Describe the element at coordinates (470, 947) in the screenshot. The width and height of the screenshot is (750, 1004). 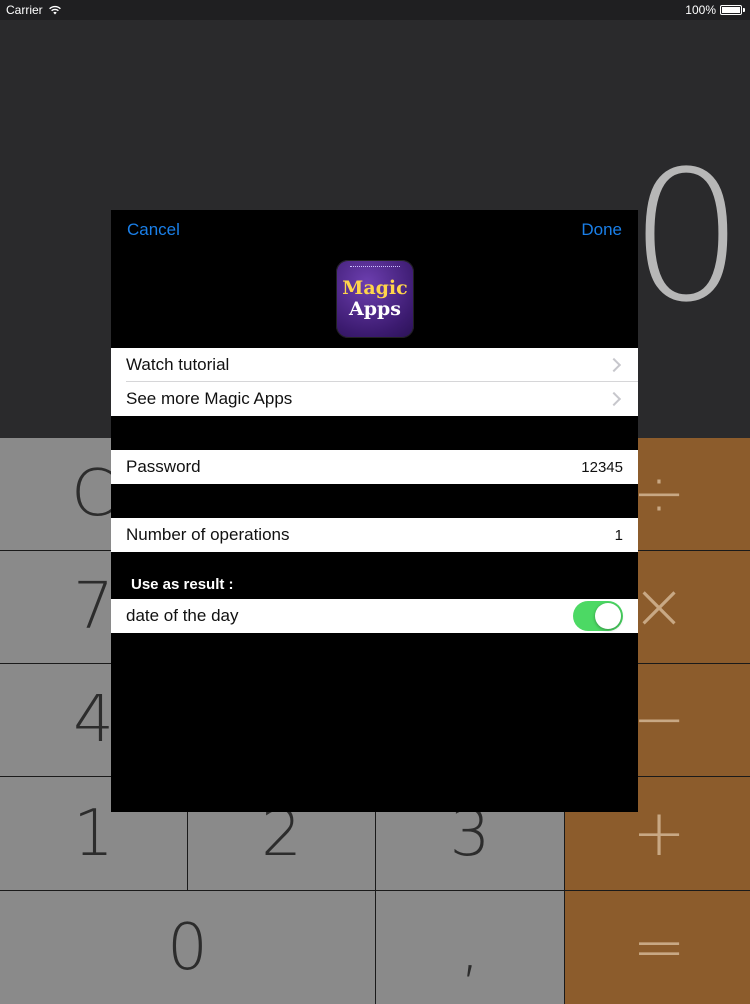
I see `calc-key: ,` at that location.